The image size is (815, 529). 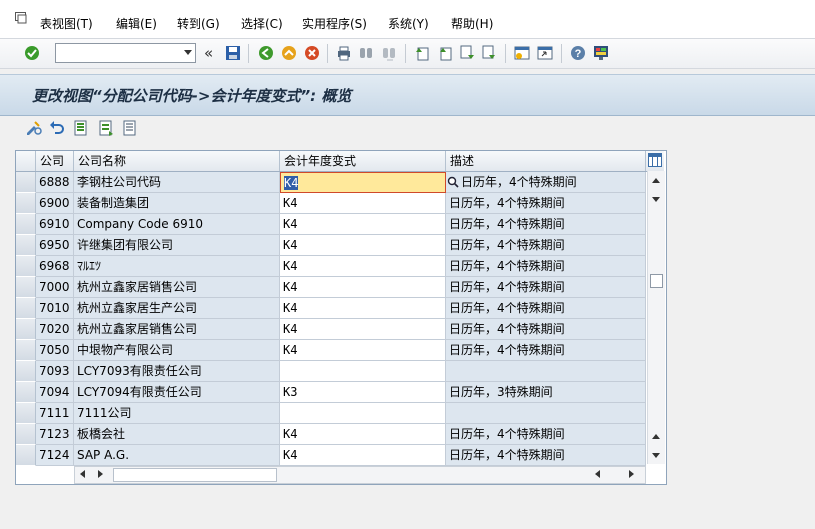 What do you see at coordinates (195, 475) in the screenshot?
I see `horizontal-scroll-thumb` at bounding box center [195, 475].